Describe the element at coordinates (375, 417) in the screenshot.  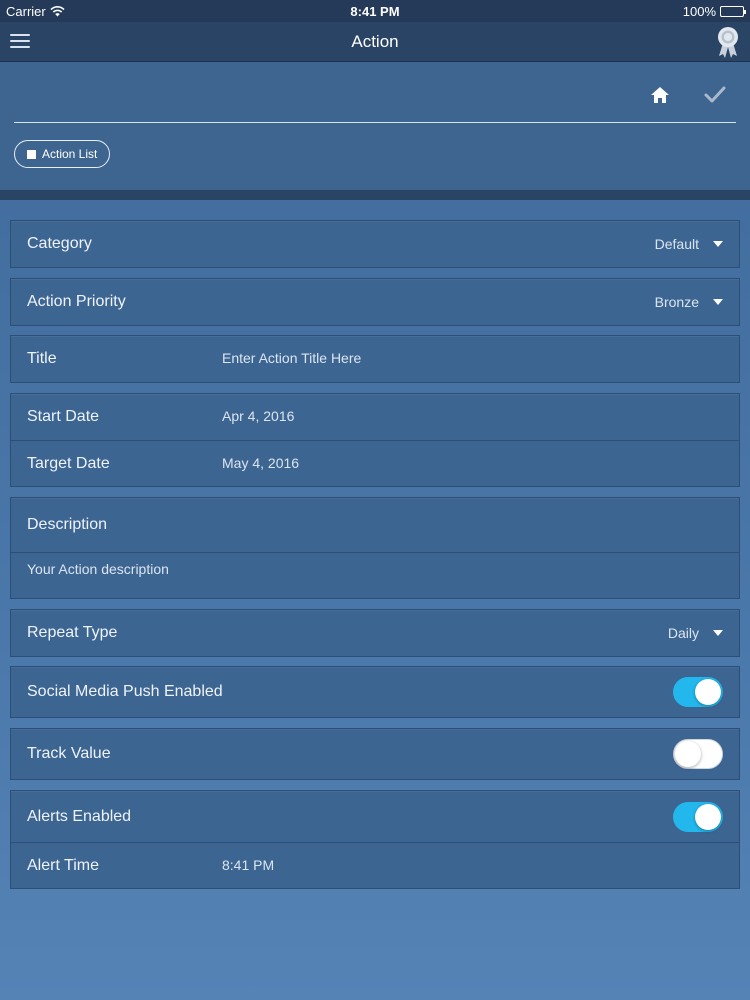
I see `start-date-row: Start Date Apr 4, 2016` at that location.